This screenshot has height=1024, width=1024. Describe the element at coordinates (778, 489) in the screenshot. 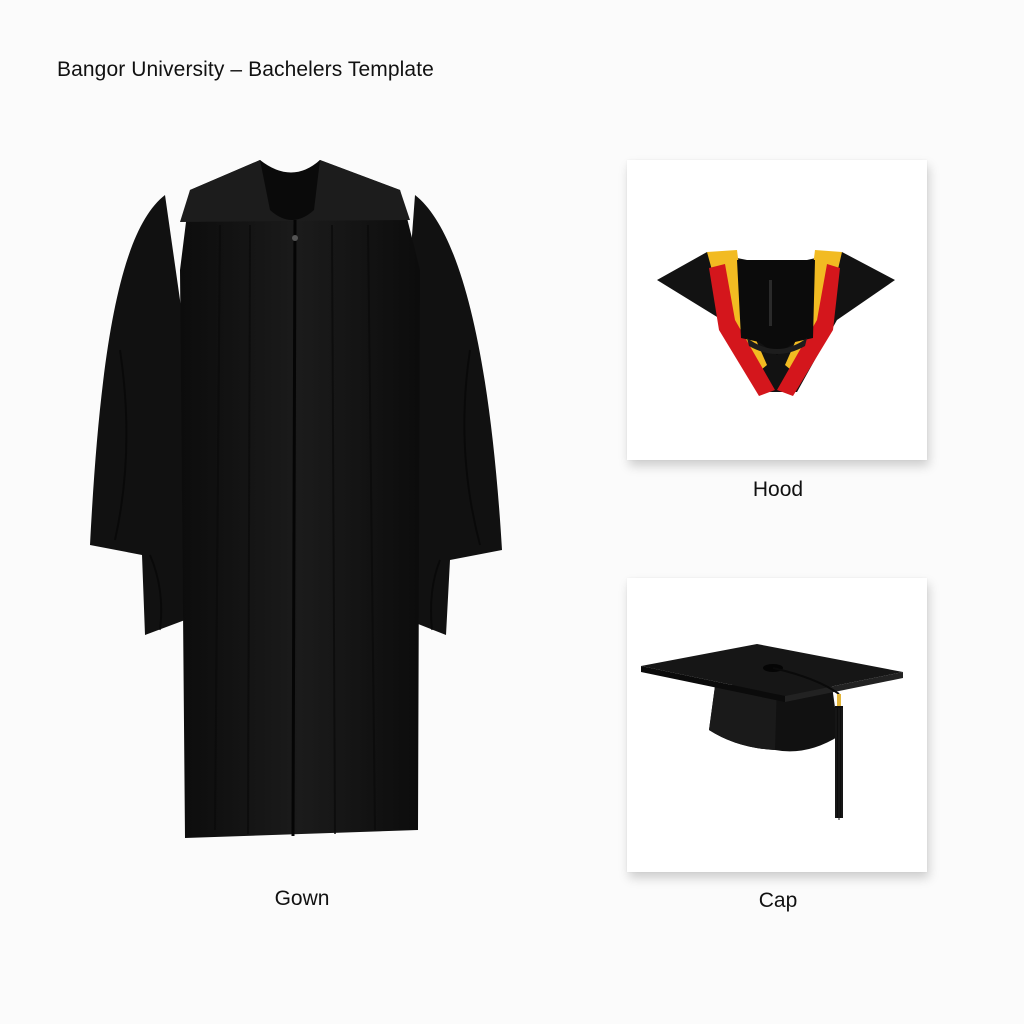

I see `hood-caption: Hood` at that location.